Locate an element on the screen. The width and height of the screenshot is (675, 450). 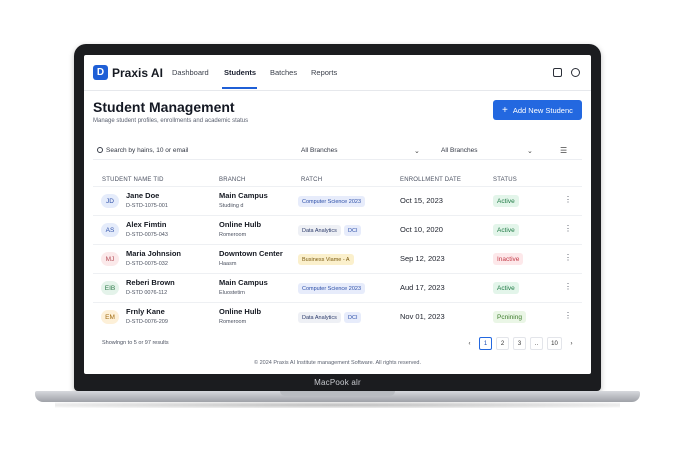
student-name: Jane Doe is located at coordinates (142, 195).